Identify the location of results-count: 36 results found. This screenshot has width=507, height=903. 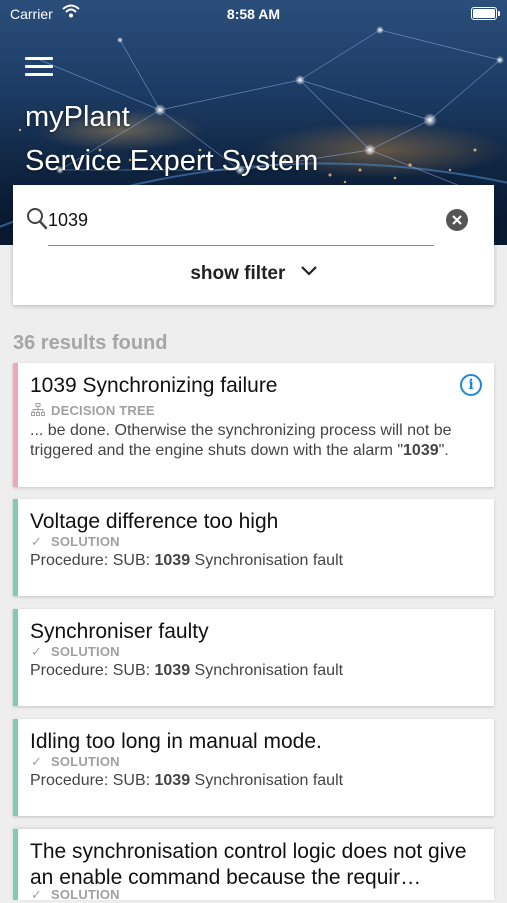
(90, 343).